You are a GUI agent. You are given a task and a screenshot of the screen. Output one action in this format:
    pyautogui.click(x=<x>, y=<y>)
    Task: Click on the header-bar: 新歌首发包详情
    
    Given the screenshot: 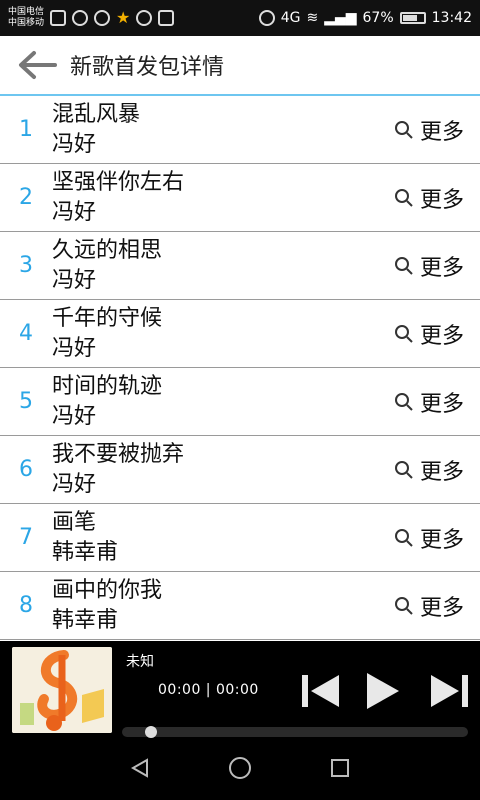 What is the action you would take?
    pyautogui.click(x=240, y=66)
    